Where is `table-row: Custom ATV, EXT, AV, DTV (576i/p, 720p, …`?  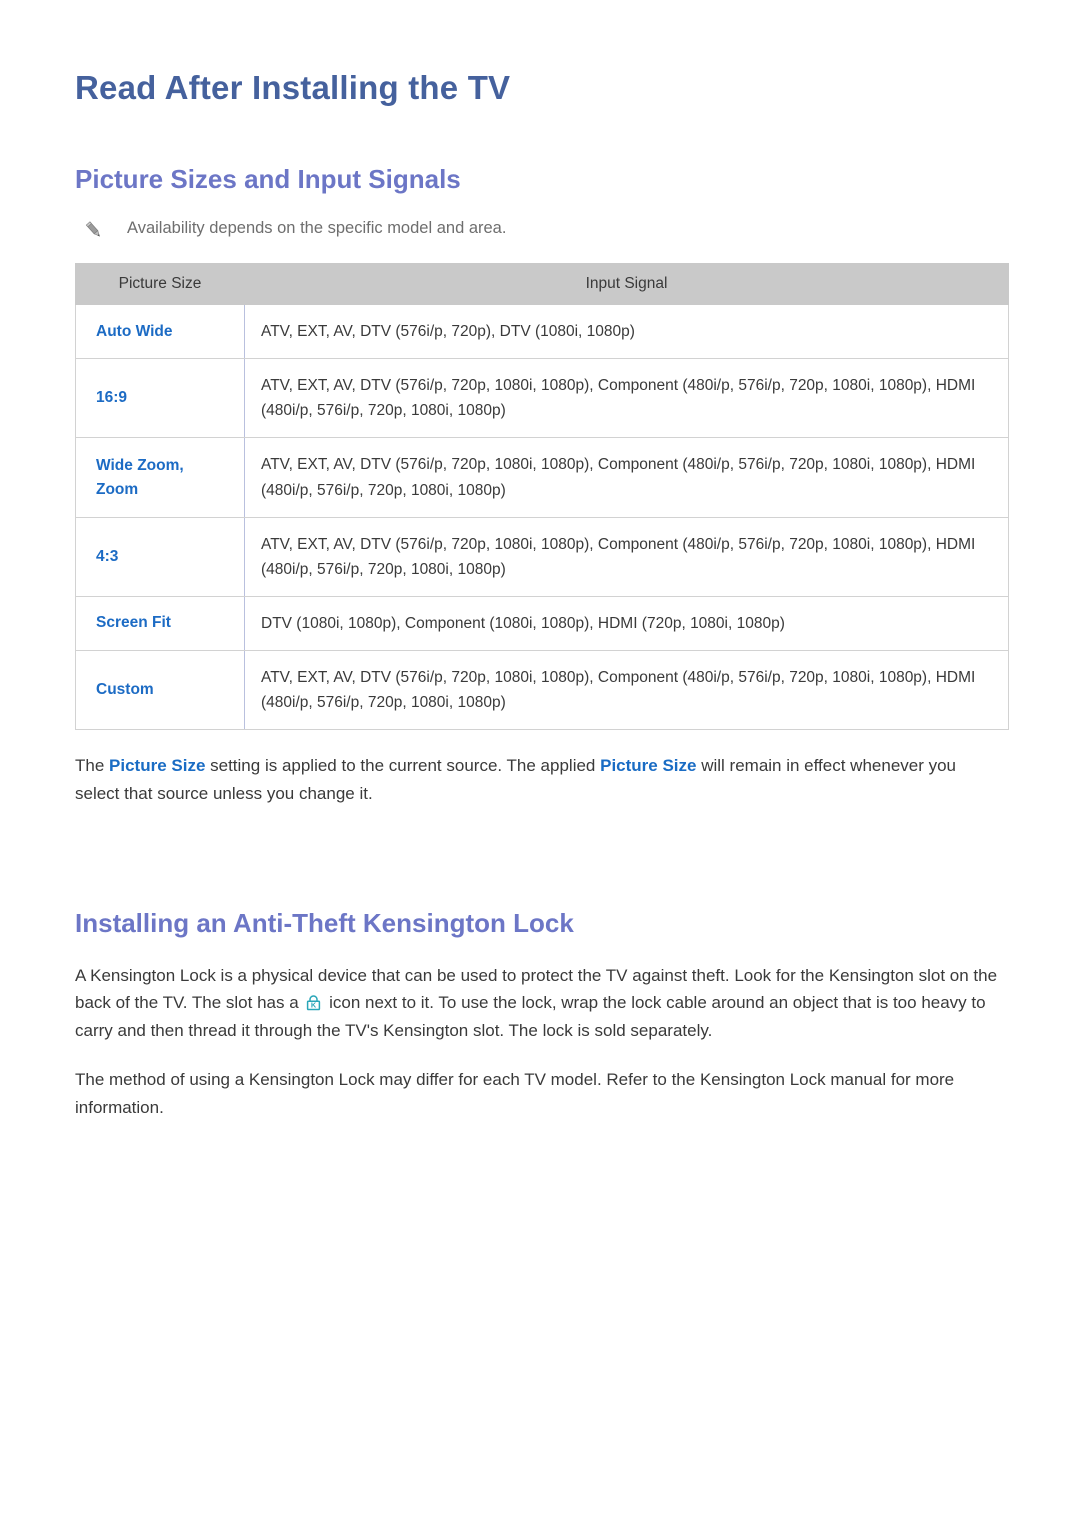 table-row: Custom ATV, EXT, AV, DTV (576i/p, 720p, … is located at coordinates (542, 690).